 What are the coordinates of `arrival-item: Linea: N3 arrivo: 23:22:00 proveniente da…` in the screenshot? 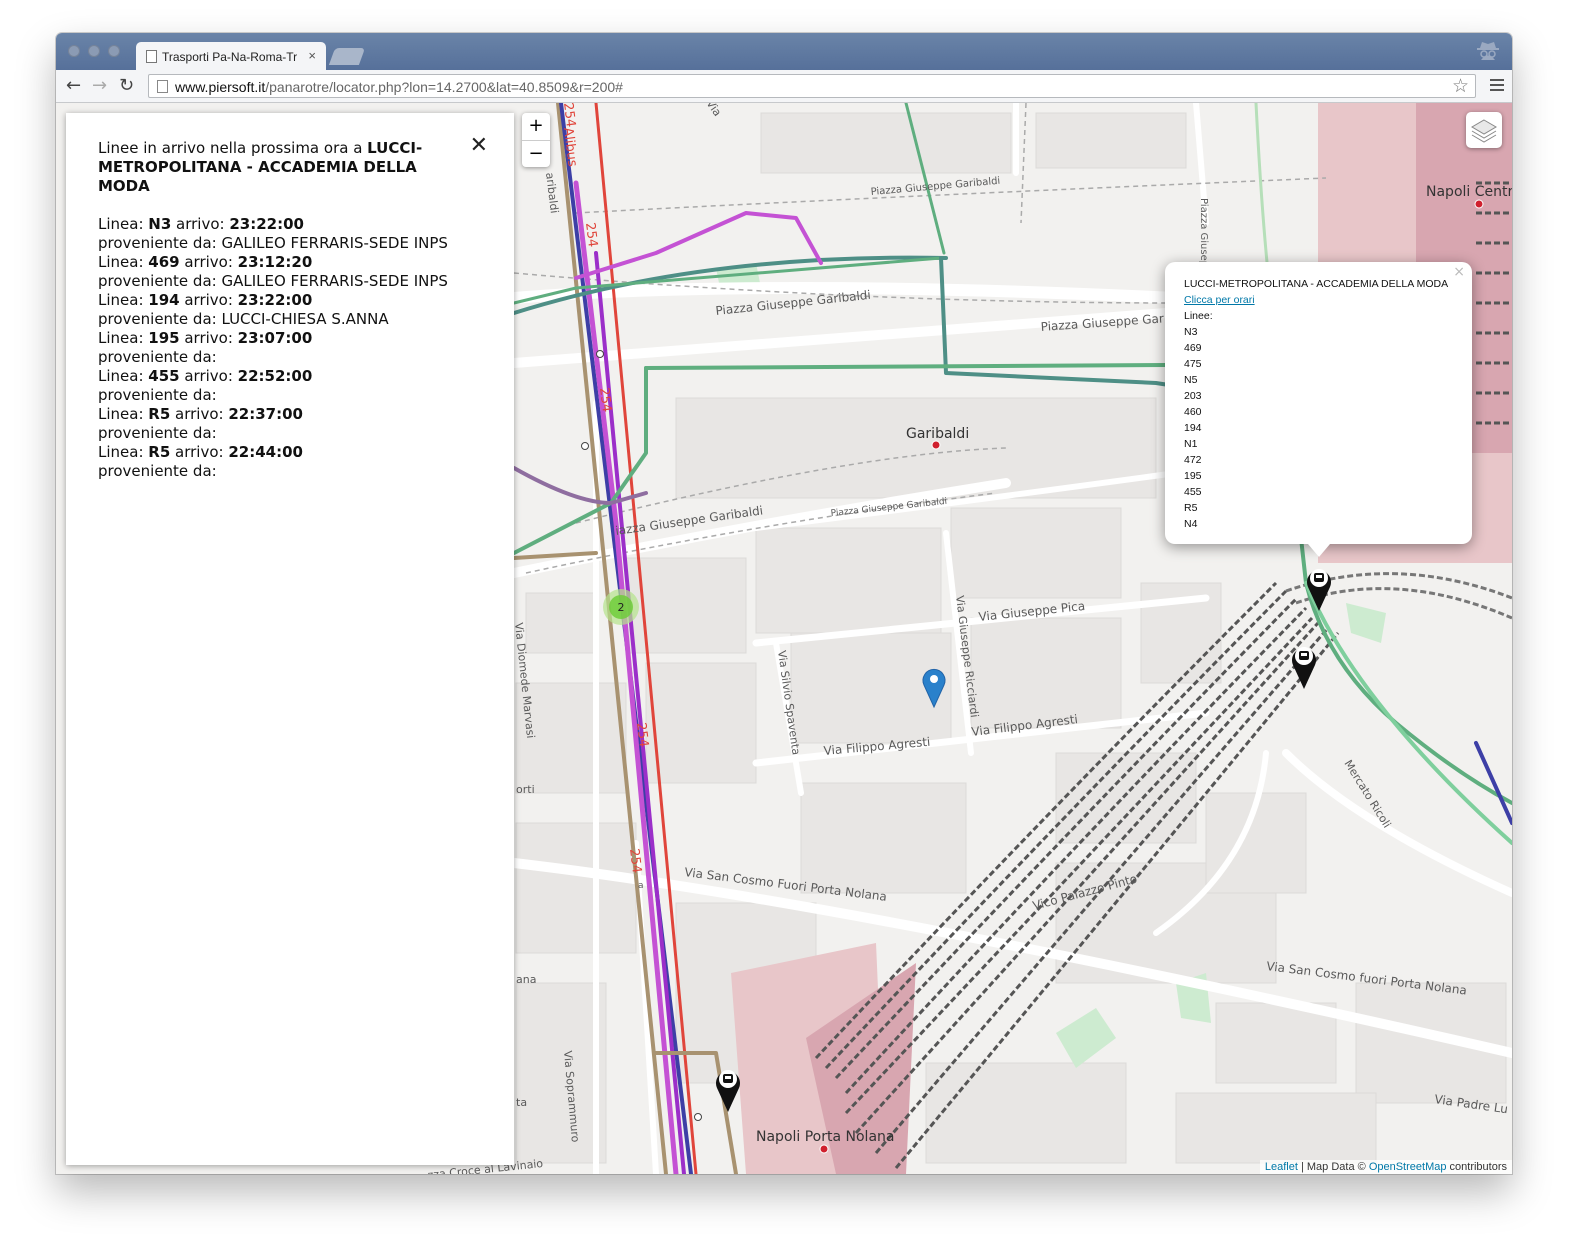 It's located at (273, 233).